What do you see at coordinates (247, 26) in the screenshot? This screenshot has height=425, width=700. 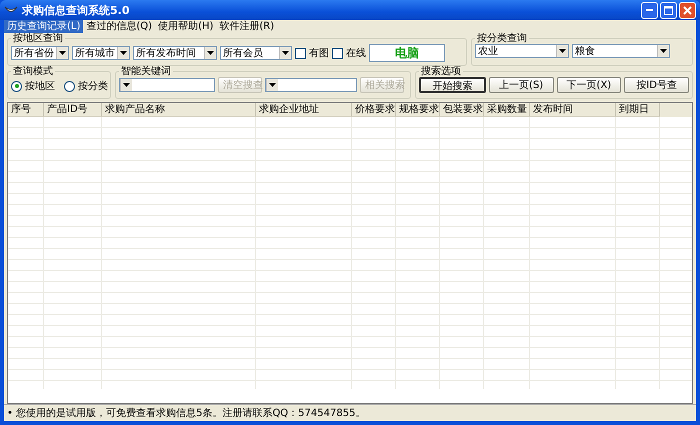 I see `menu-item: 软件注册(R)` at bounding box center [247, 26].